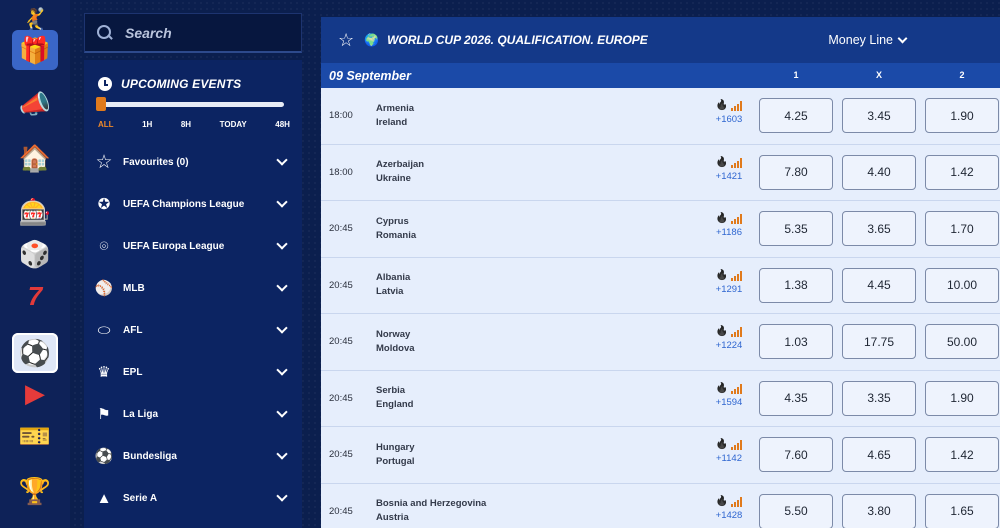 Image resolution: width=1000 pixels, height=528 pixels. I want to click on table-row: 20:45 Serbia England 🔥 +1594 4.35 3.35 1.90, so click(660, 398).